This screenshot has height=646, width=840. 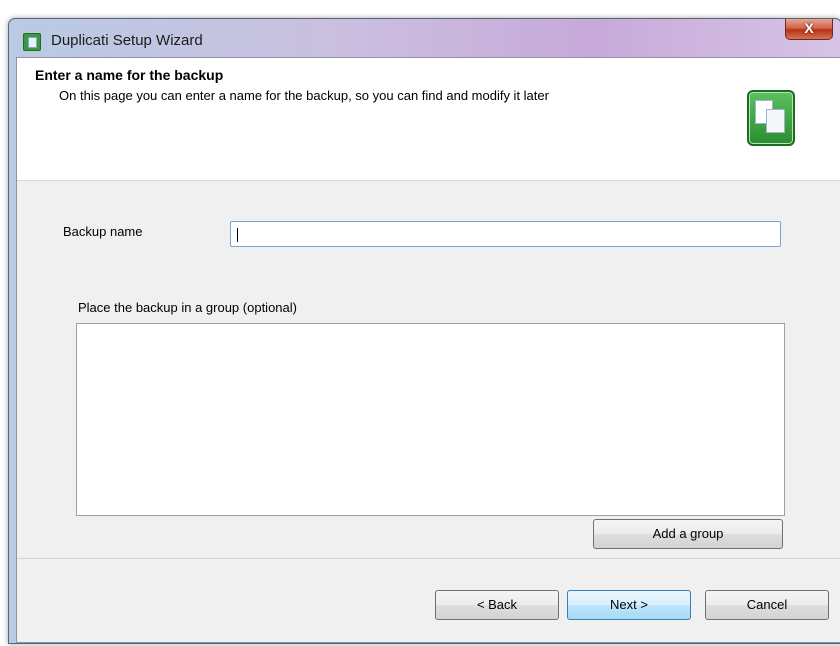 I want to click on backup-name-label: Backup name, so click(x=103, y=231).